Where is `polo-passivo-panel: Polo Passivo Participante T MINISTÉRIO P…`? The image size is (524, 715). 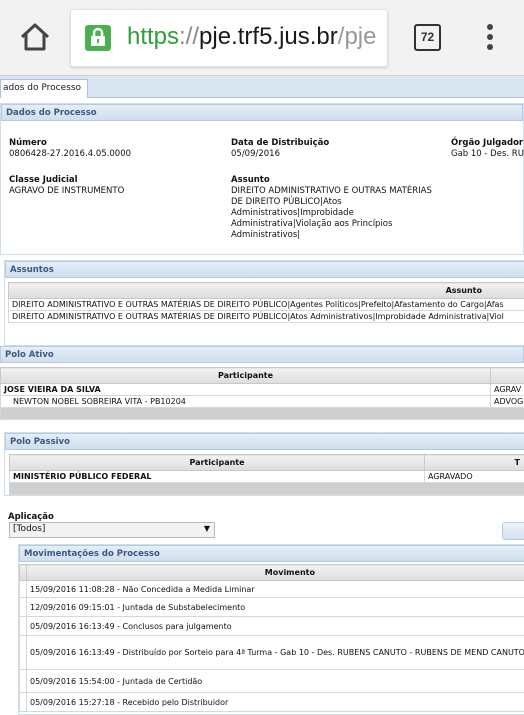
polo-passivo-panel: Polo Passivo Participante T MINISTÉRIO P… is located at coordinates (264, 464).